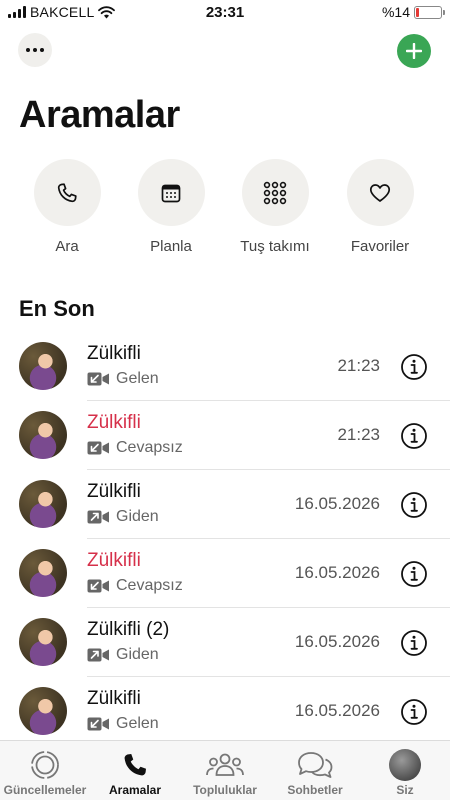 The width and height of the screenshot is (450, 800). I want to click on quick-action-keypad: Tuş takımı, so click(275, 207).